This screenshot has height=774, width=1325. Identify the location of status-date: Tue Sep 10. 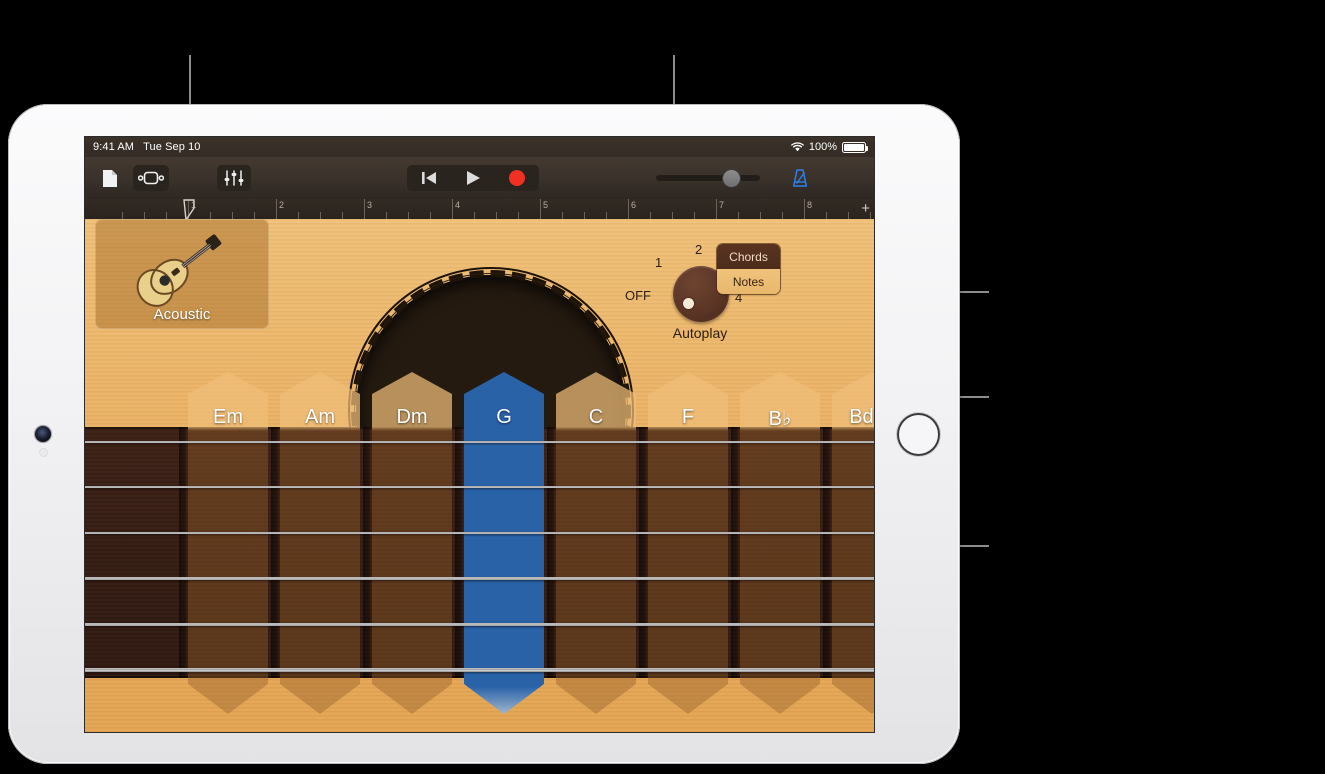
(172, 147).